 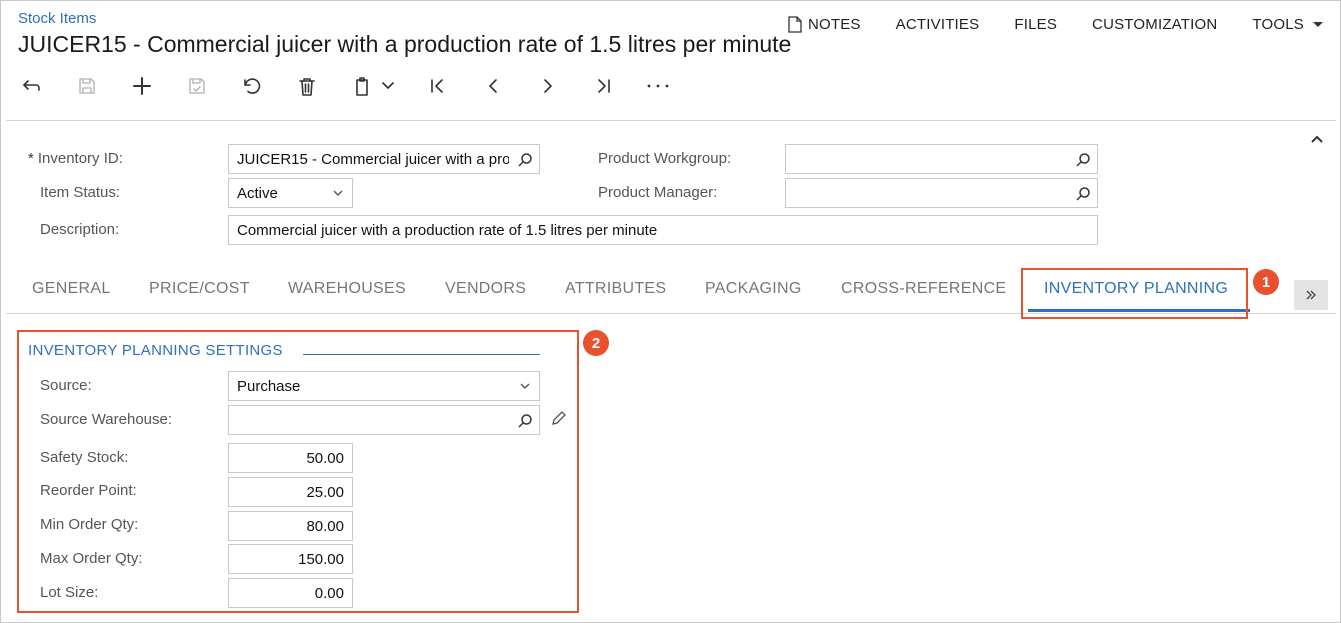 I want to click on previous-record-button, so click(x=493, y=86).